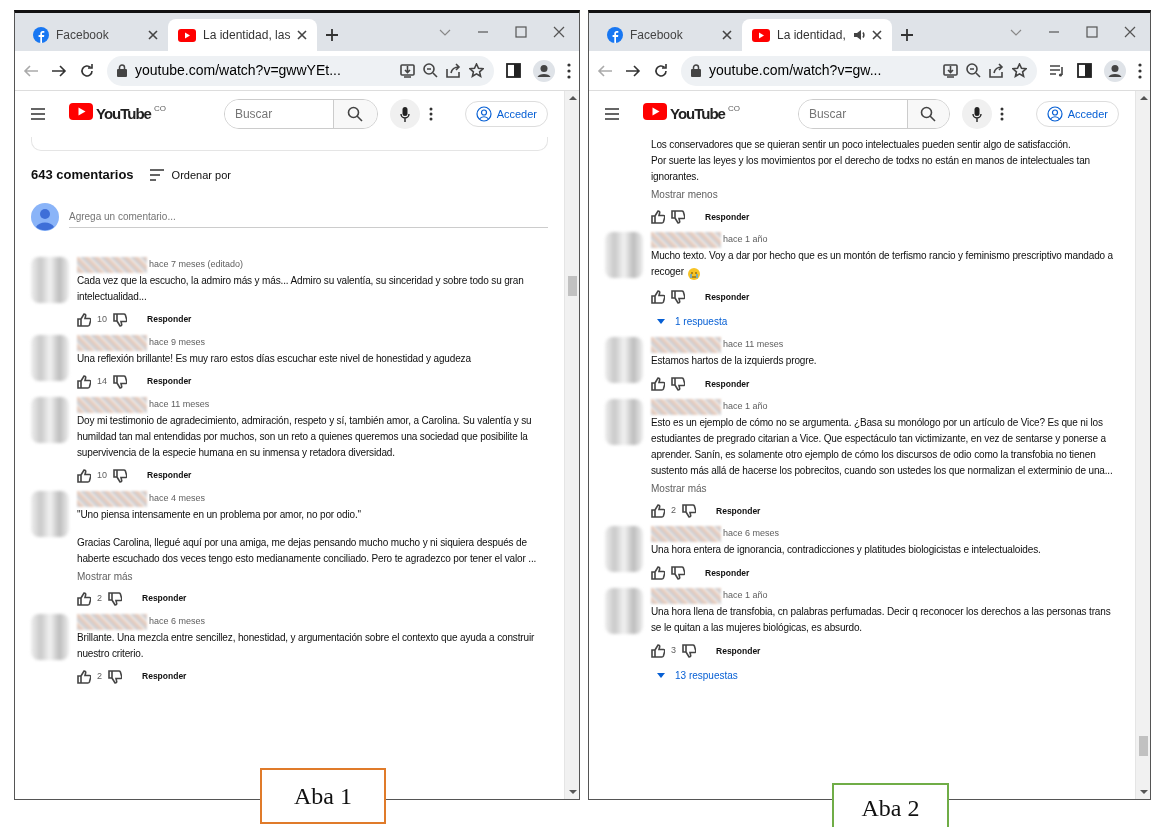 Image resolution: width=1151 pixels, height=827 pixels. I want to click on search-icon, so click(355, 114).